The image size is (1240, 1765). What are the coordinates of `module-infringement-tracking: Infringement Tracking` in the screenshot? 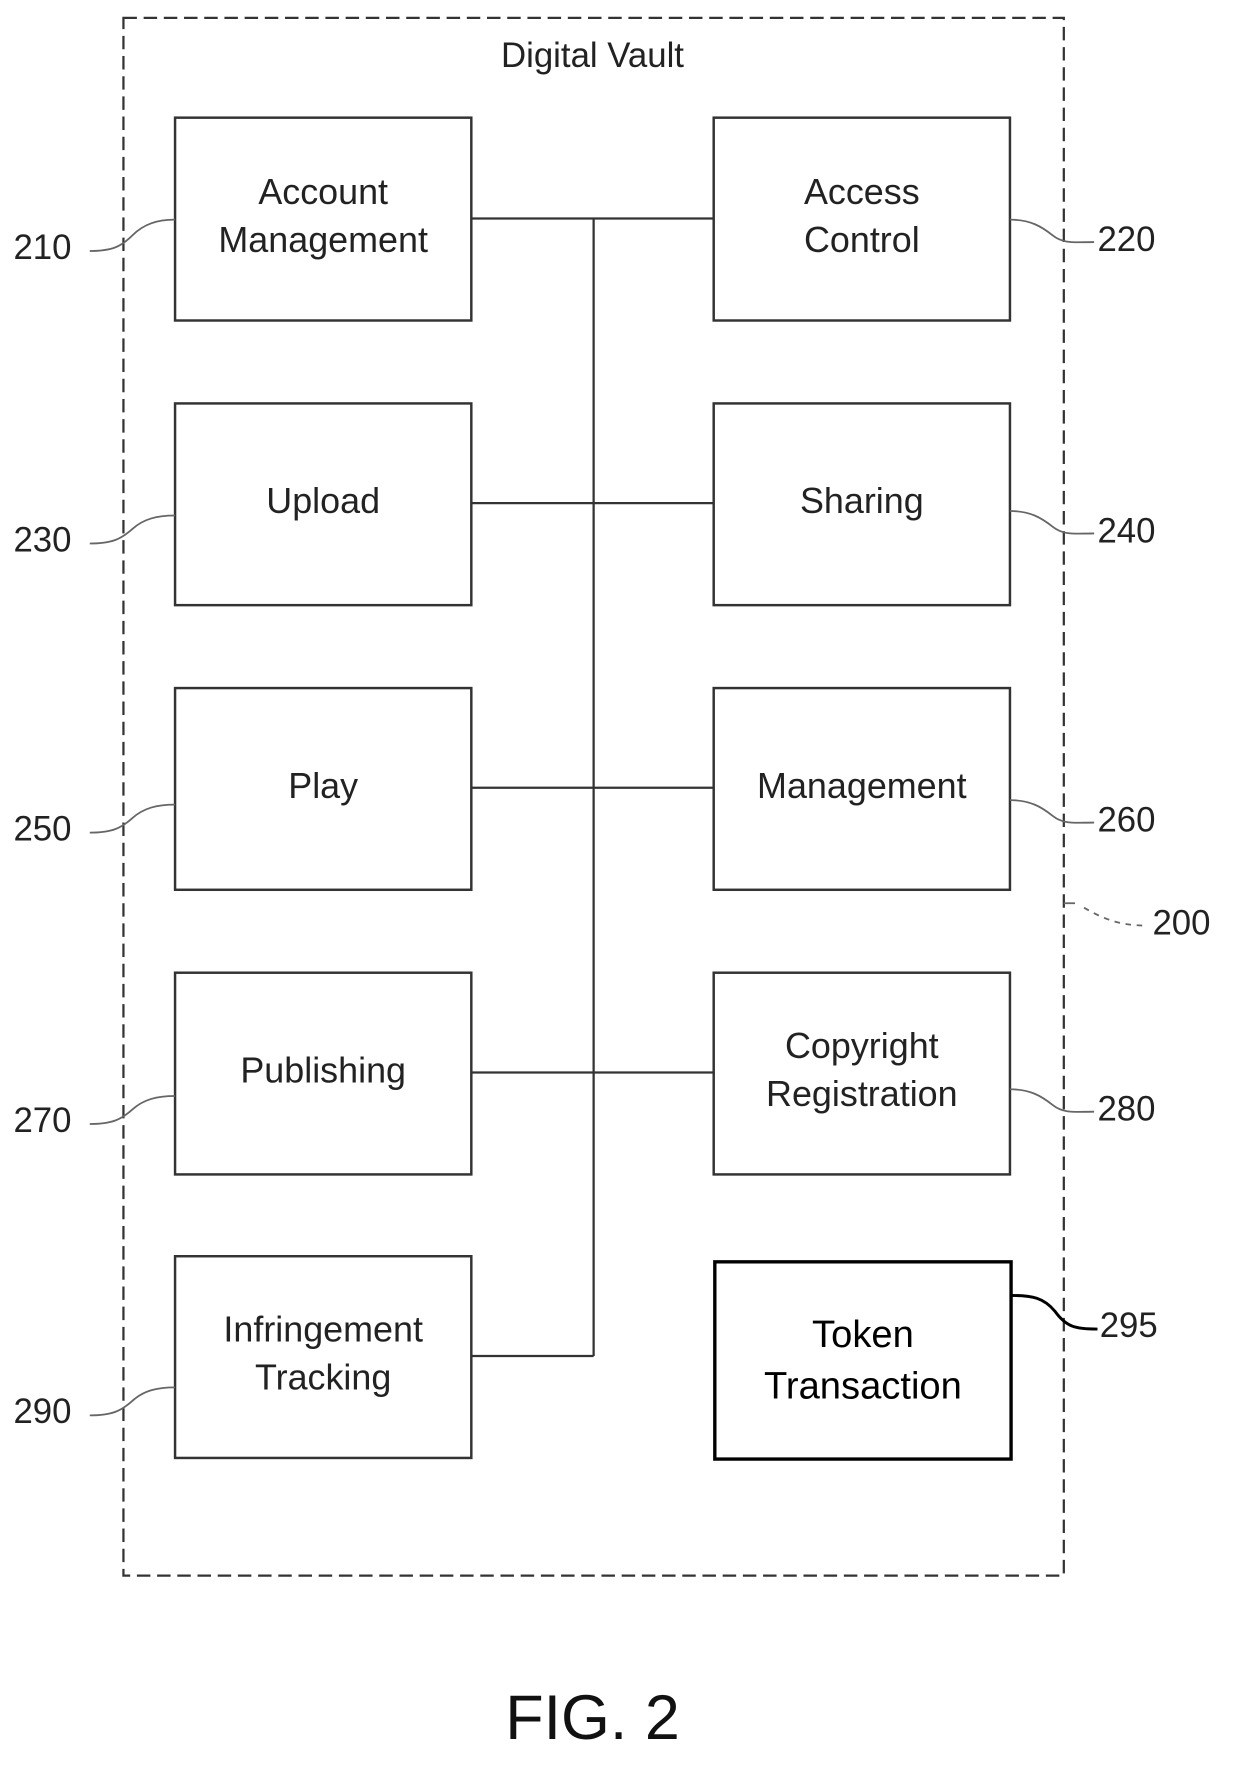 It's located at (323, 1357).